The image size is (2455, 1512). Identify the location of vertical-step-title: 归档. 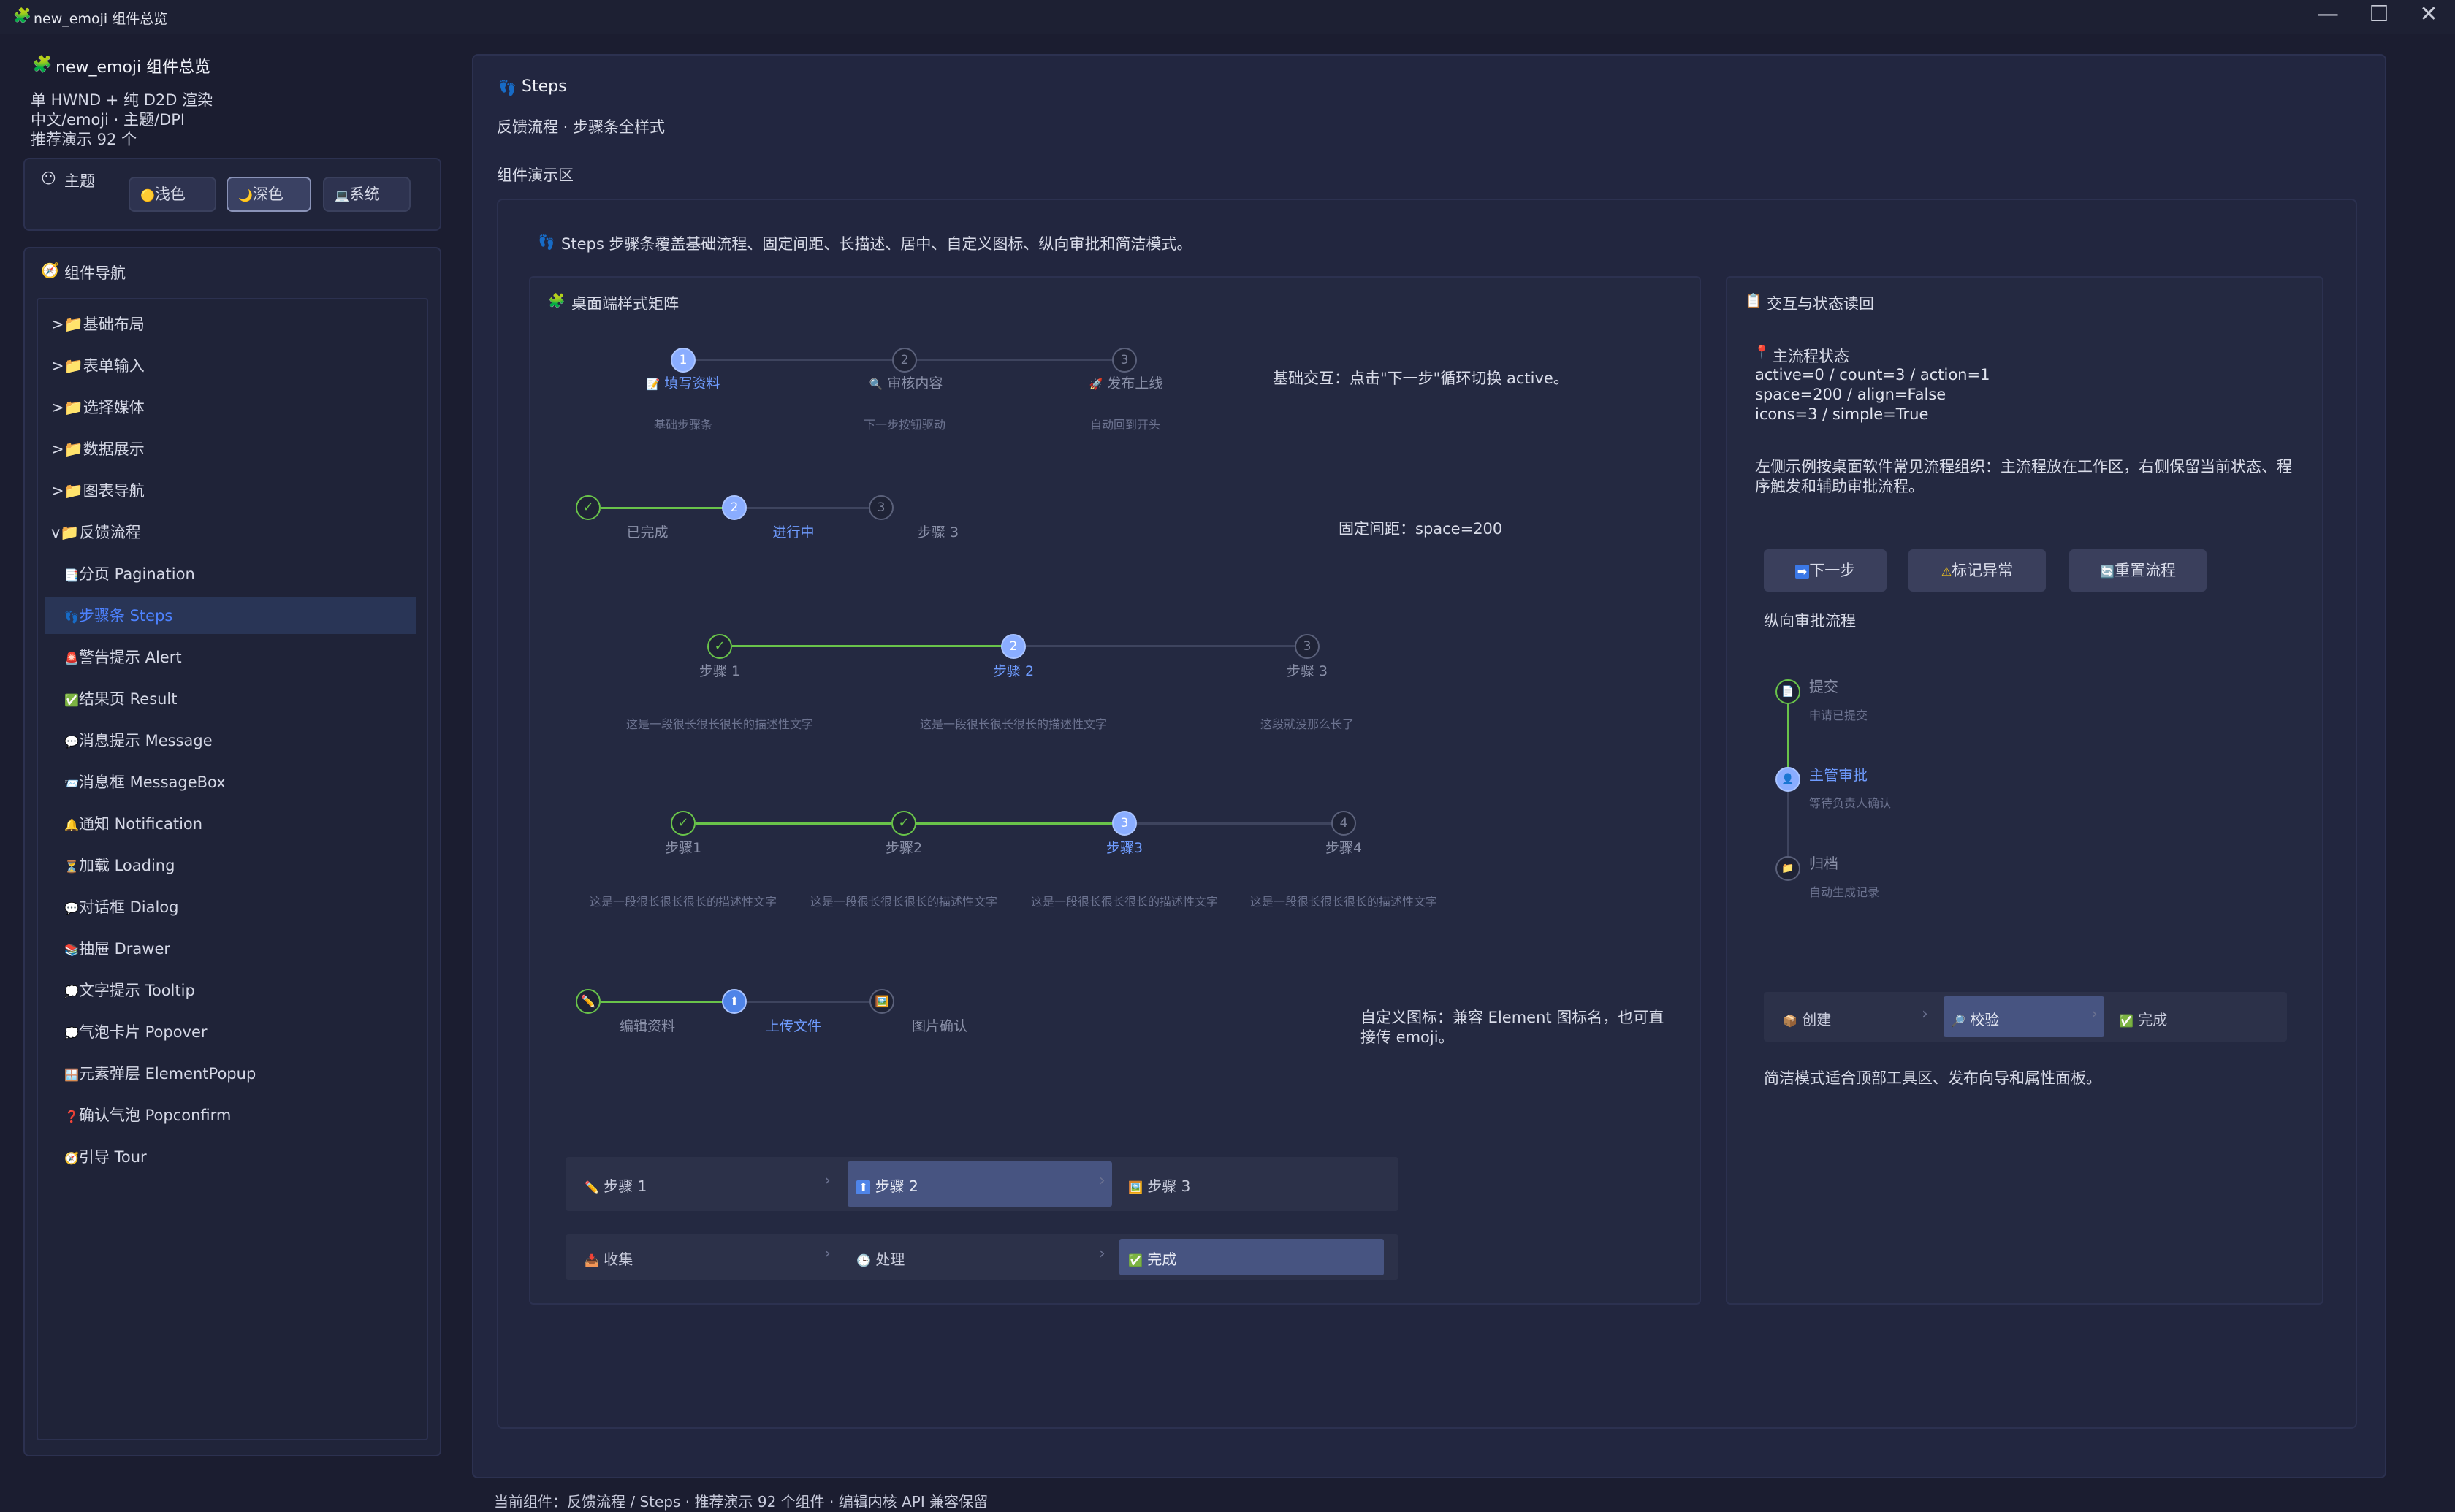
(1823, 863).